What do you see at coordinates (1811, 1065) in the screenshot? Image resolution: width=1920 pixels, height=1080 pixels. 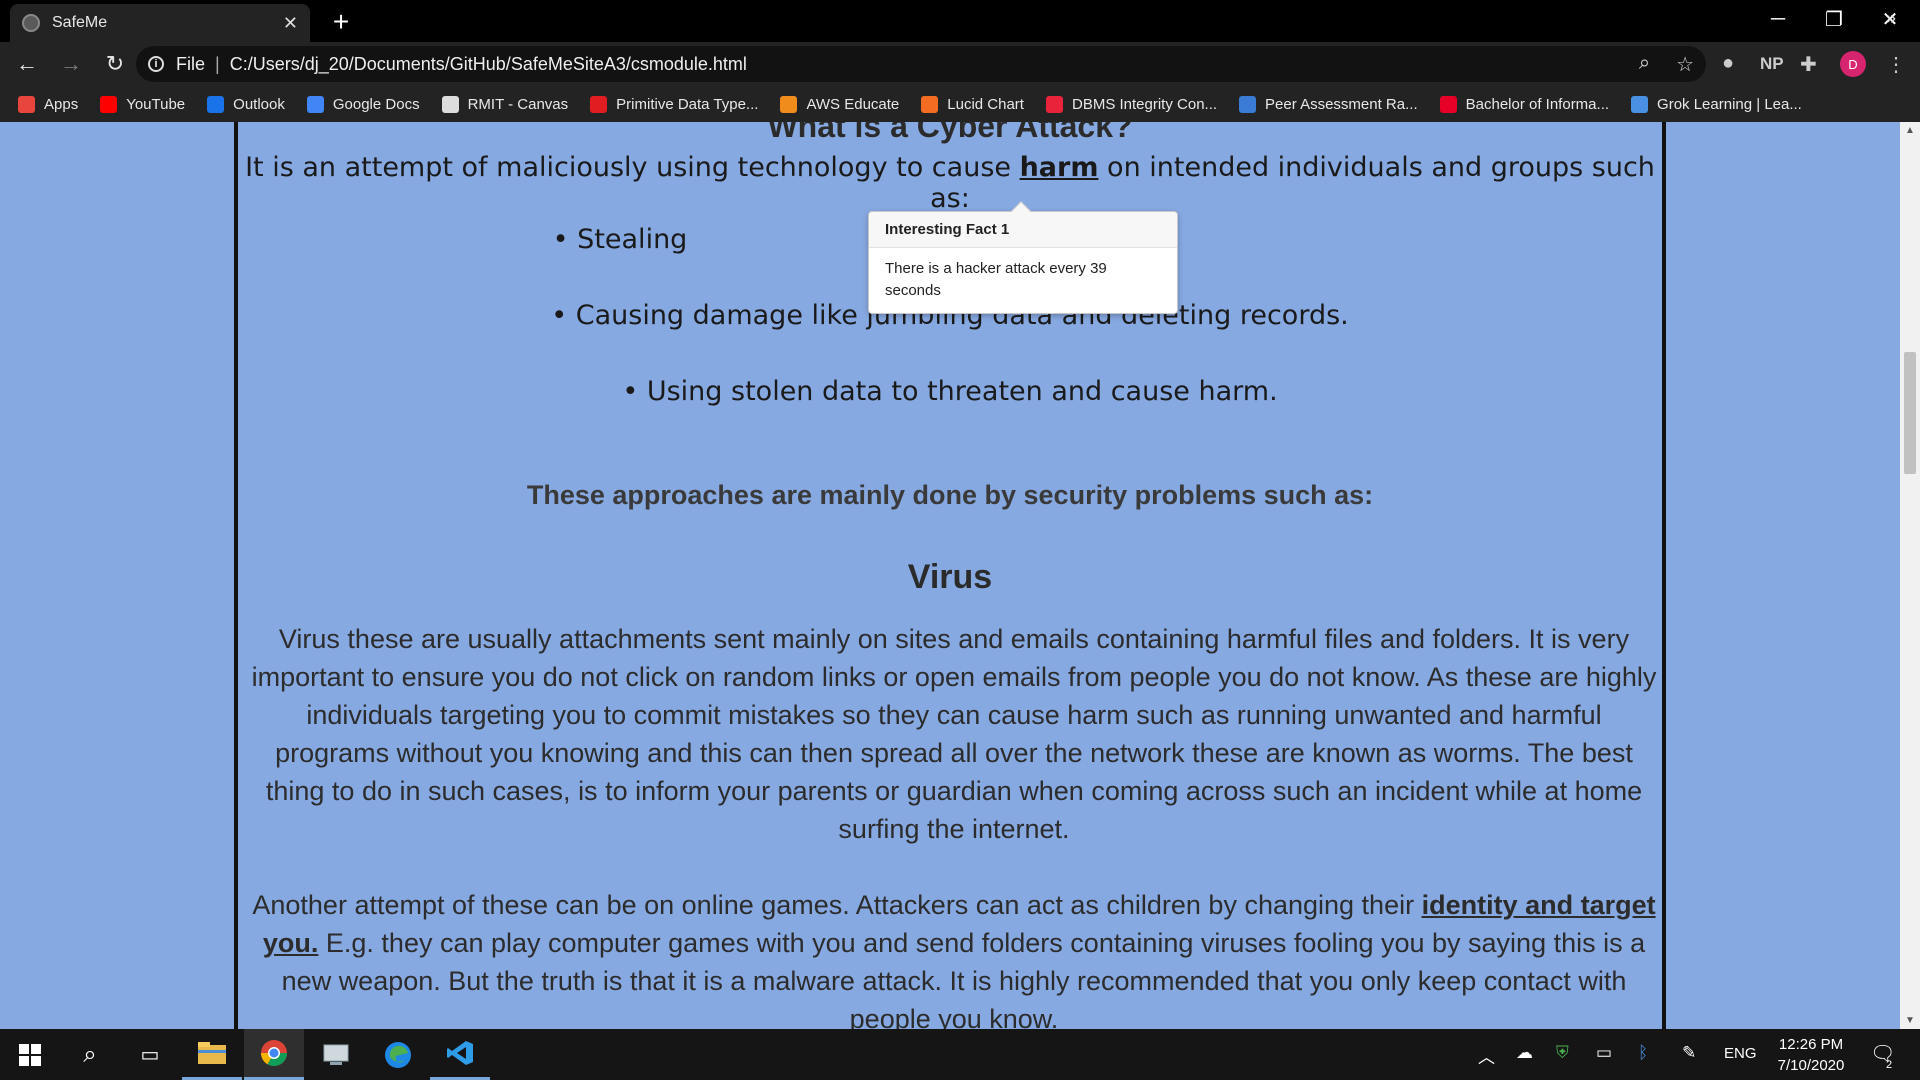 I see `clock-date: 7/10/2020` at bounding box center [1811, 1065].